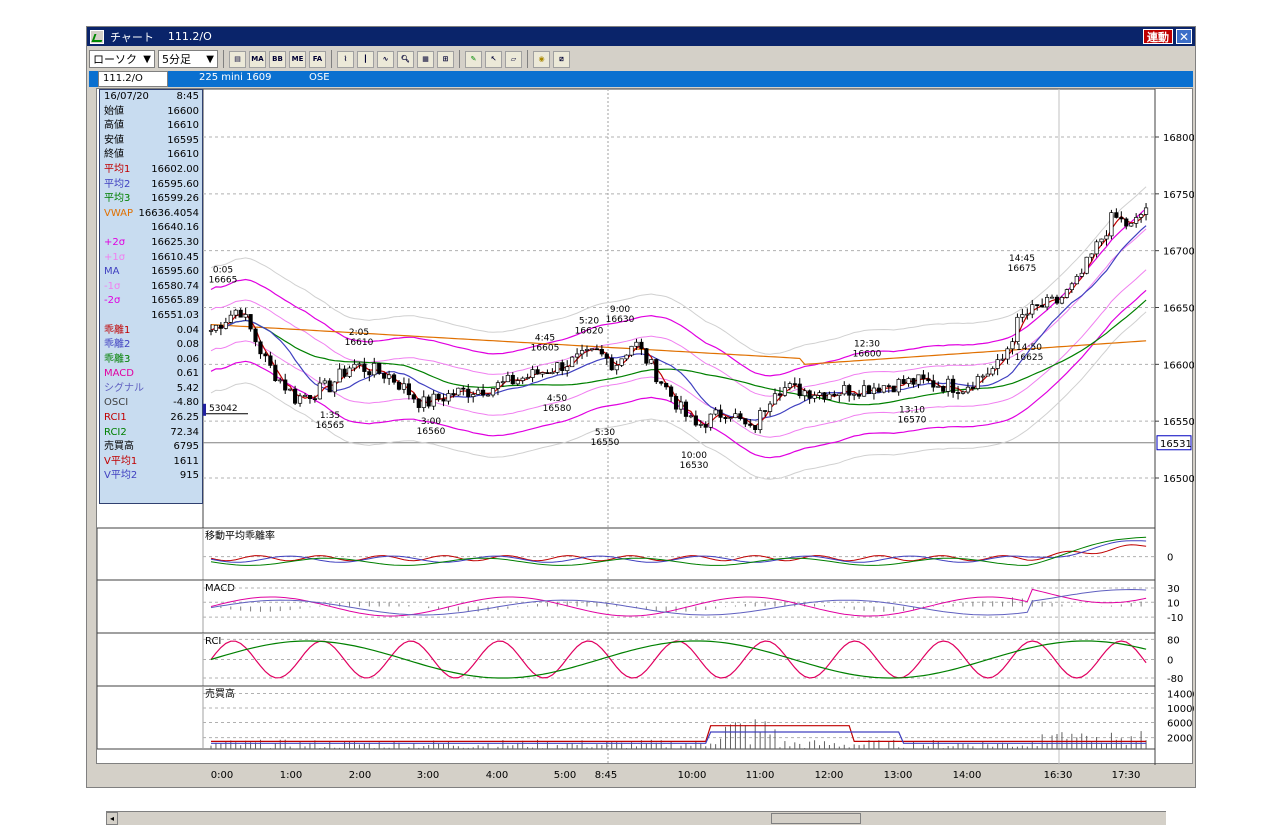  Describe the element at coordinates (493, 59) in the screenshot. I see `cursor-icon: ↖` at that location.